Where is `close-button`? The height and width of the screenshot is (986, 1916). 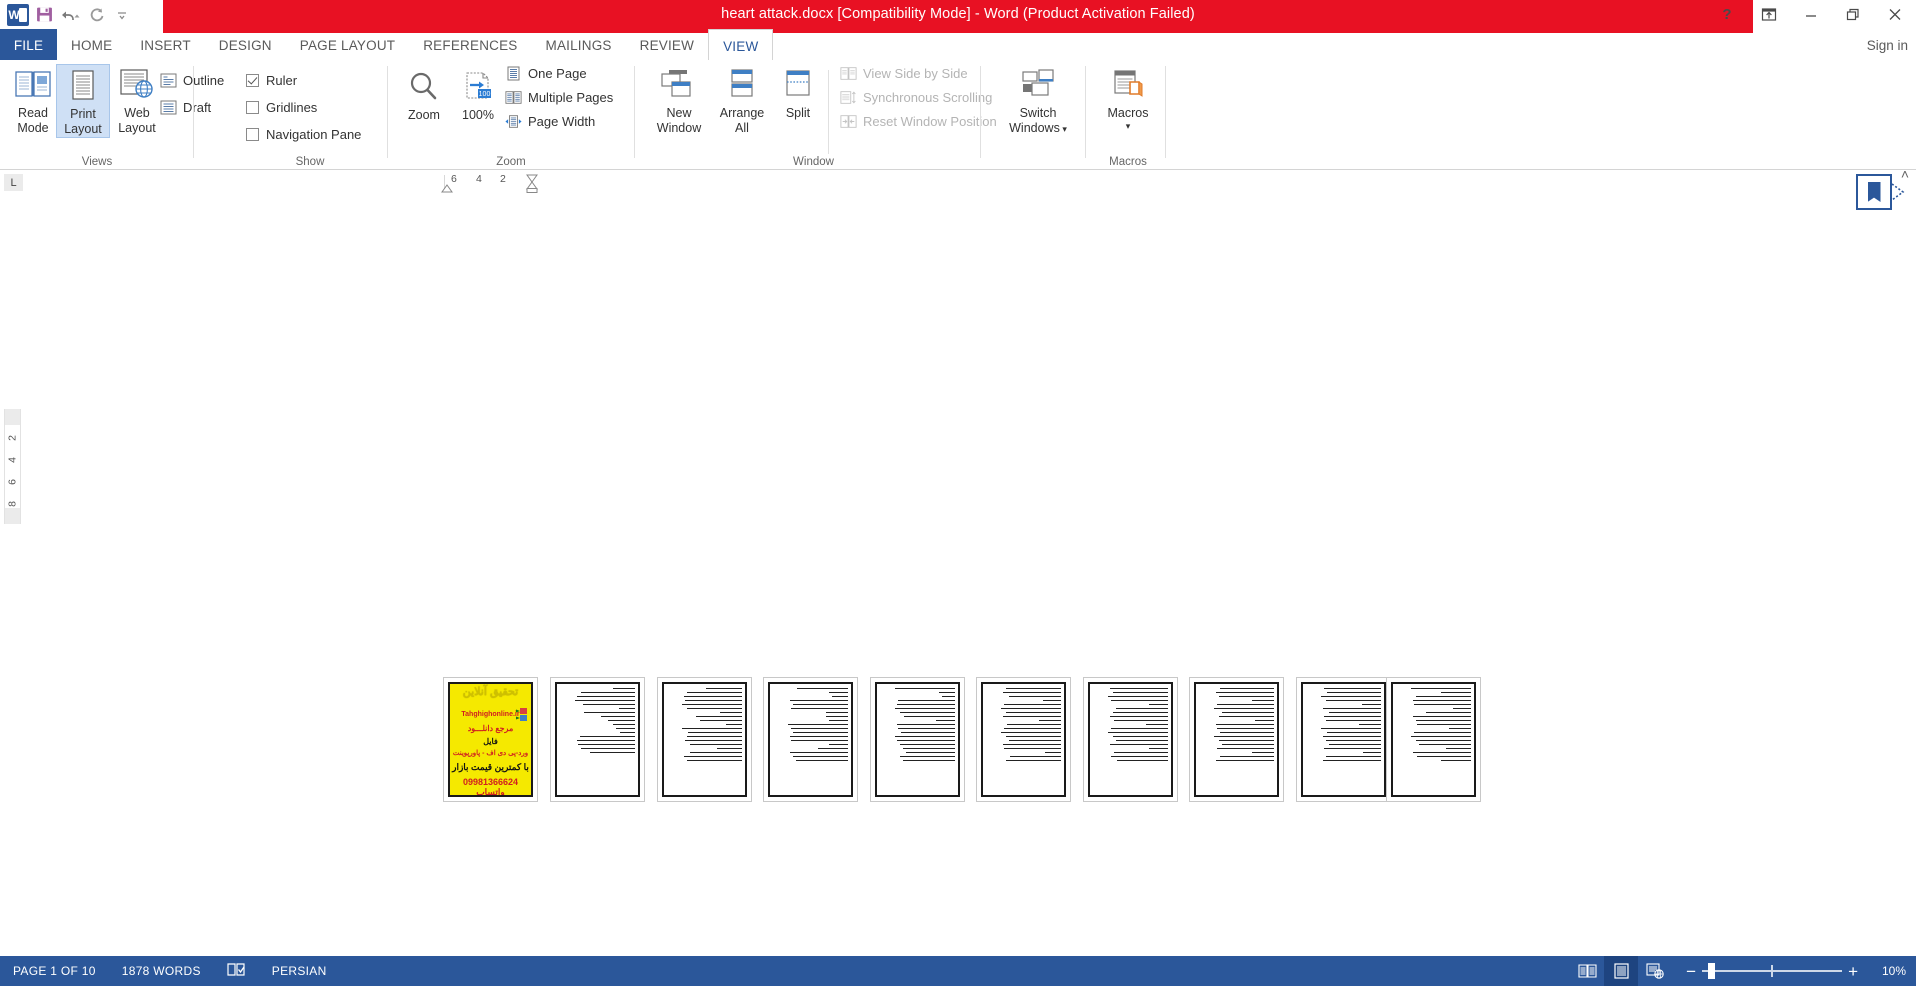 close-button is located at coordinates (1895, 14).